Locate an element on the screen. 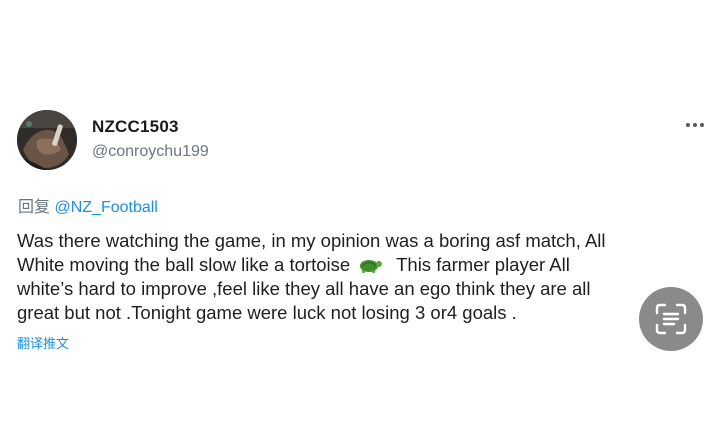 This screenshot has width=720, height=445. user-handle: @conroychu199 is located at coordinates (150, 152).